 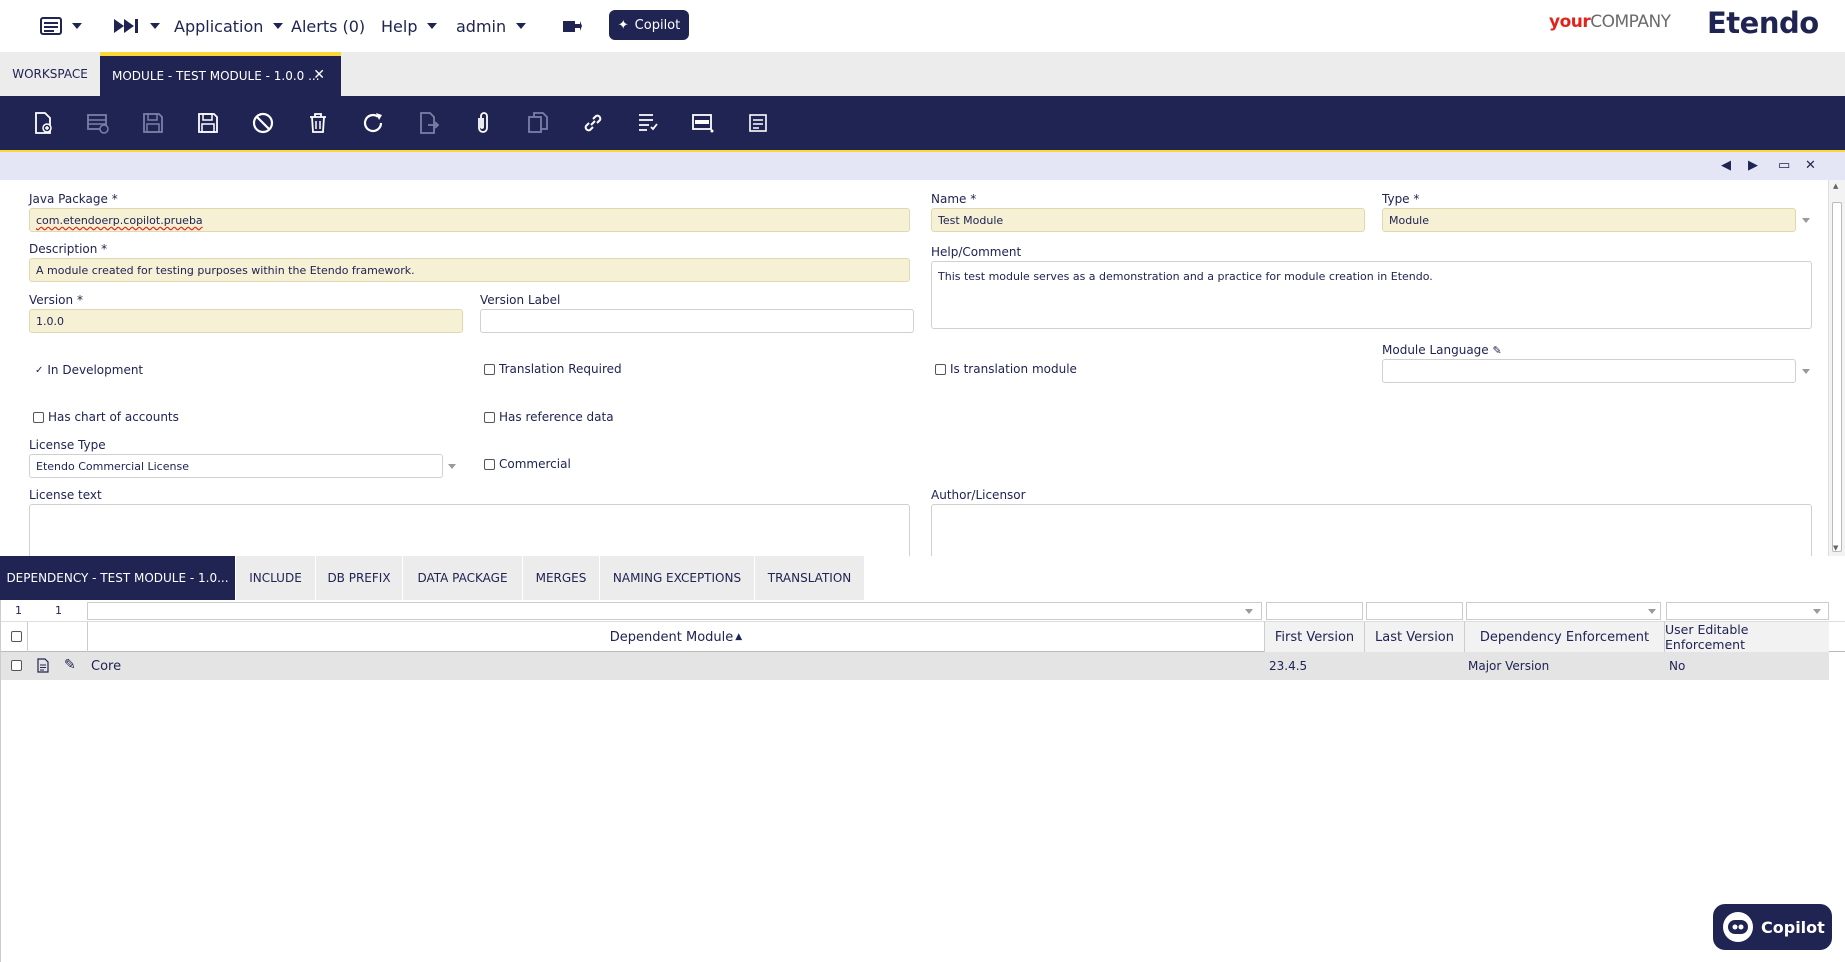 What do you see at coordinates (428, 123) in the screenshot?
I see `export-button` at bounding box center [428, 123].